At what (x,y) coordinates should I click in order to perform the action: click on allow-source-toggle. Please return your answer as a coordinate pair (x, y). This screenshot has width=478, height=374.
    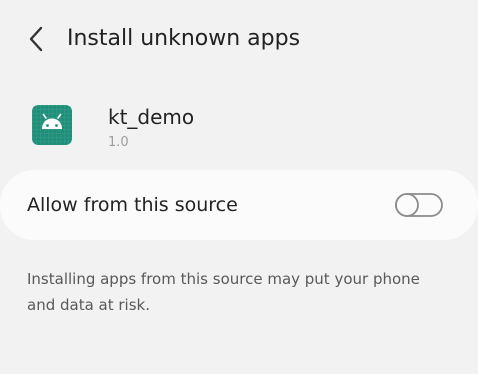
    Looking at the image, I should click on (419, 205).